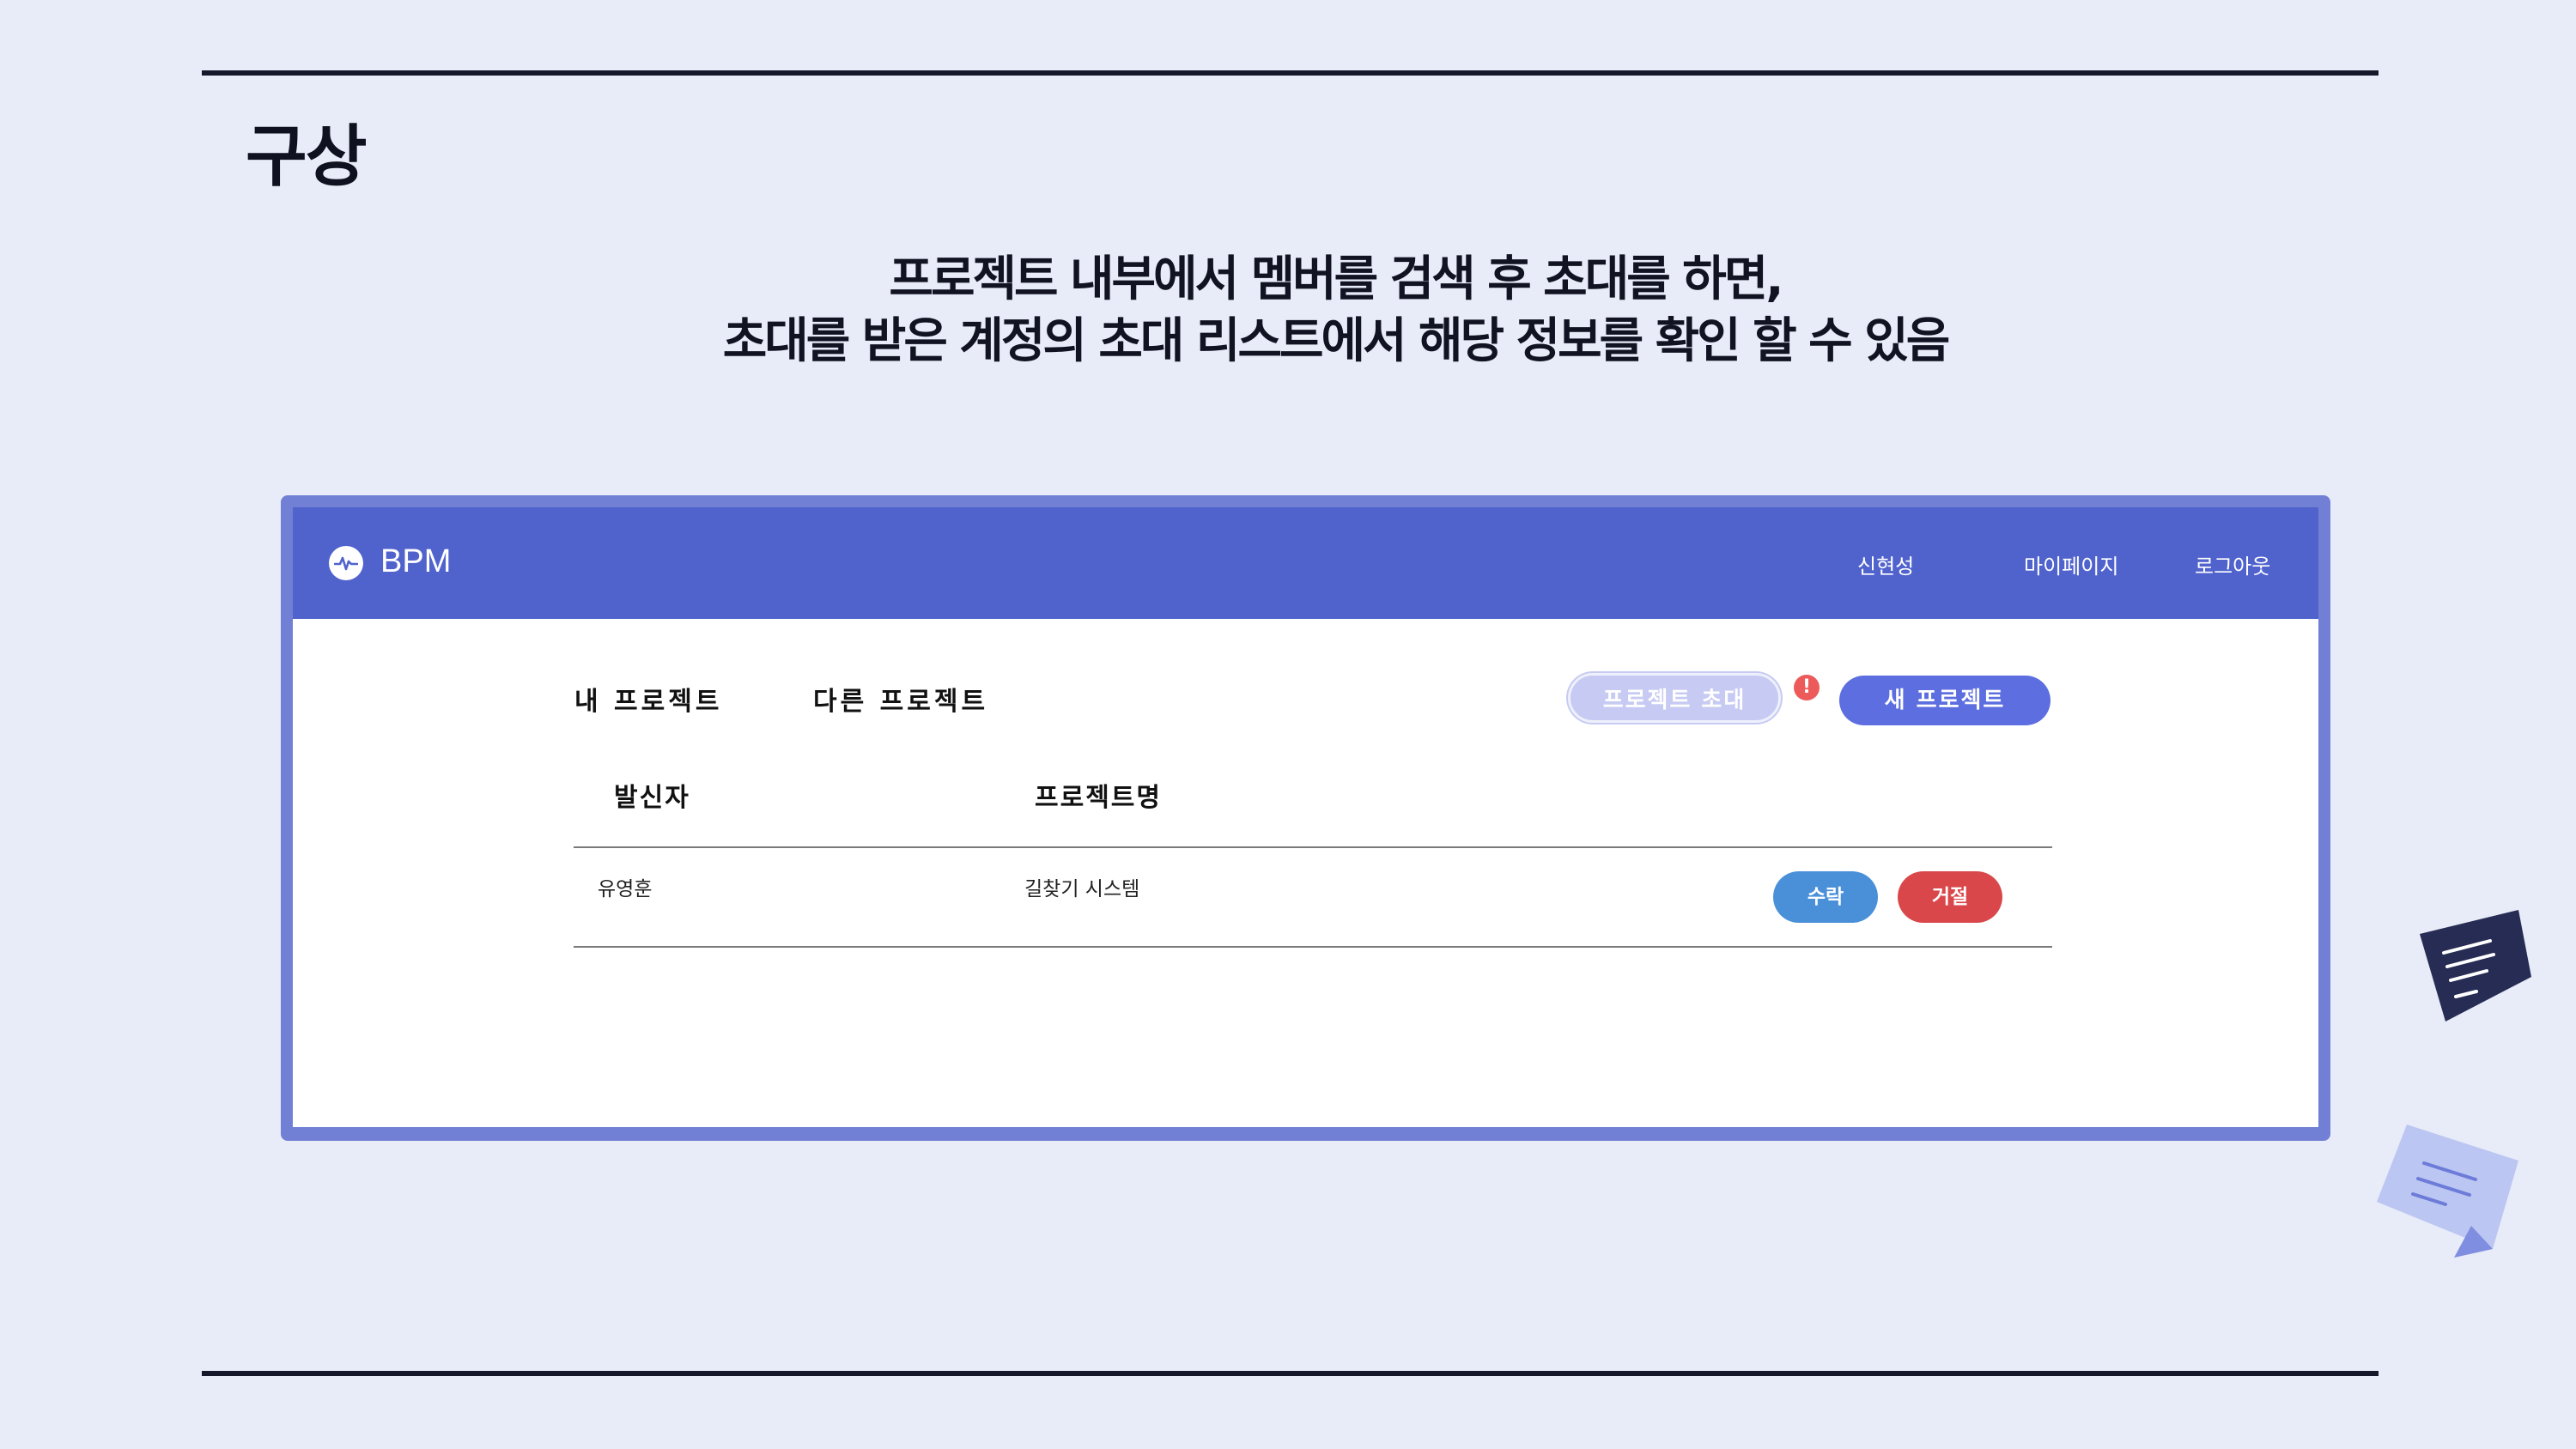 This screenshot has width=2576, height=1449. I want to click on nav-mypage-link: 마이페이지, so click(2071, 564).